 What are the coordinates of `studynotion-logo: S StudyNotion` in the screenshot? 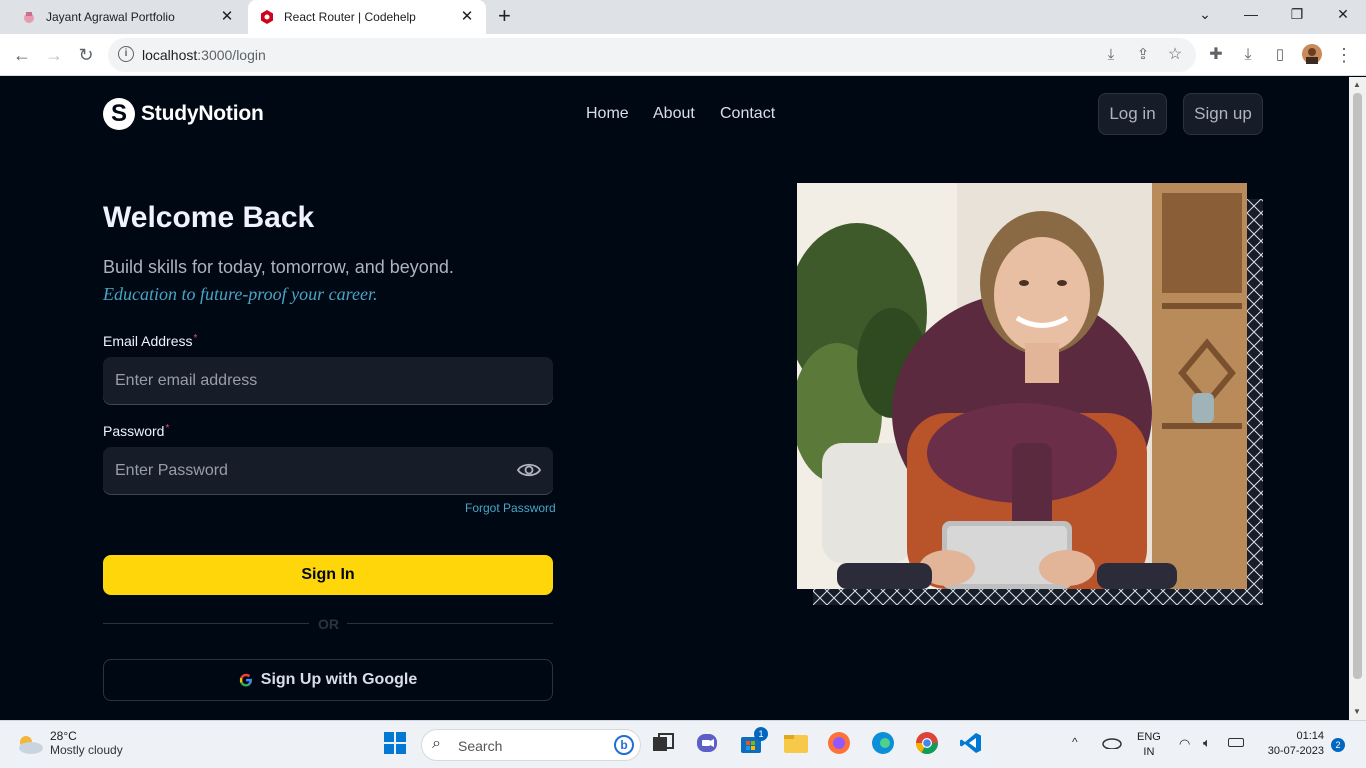 It's located at (183, 114).